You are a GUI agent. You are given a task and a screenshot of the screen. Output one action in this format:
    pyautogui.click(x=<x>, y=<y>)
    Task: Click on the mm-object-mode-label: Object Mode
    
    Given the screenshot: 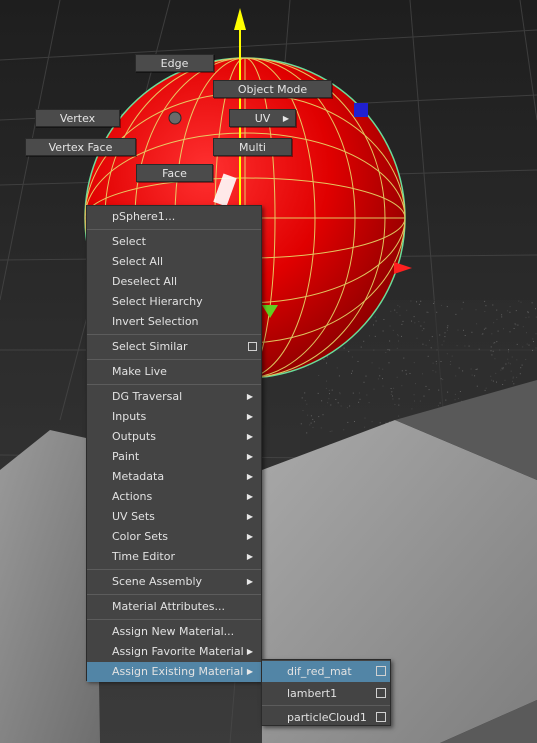 What is the action you would take?
    pyautogui.click(x=272, y=89)
    